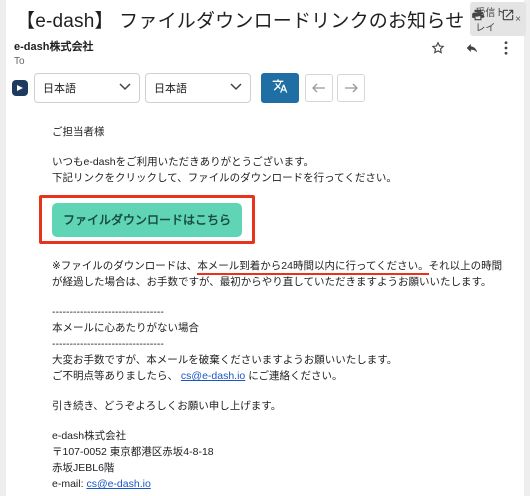 The width and height of the screenshot is (530, 496). Describe the element at coordinates (59, 89) in the screenshot. I see `source-language-value: 日本語` at that location.